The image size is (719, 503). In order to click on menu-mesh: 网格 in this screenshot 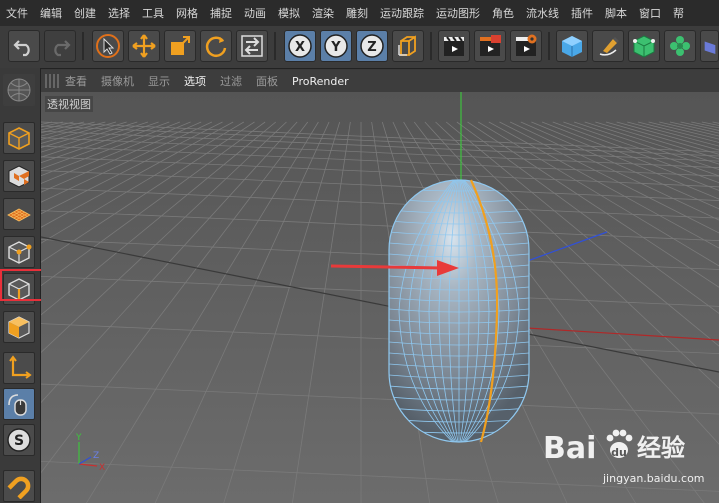, I will do `click(187, 13)`.